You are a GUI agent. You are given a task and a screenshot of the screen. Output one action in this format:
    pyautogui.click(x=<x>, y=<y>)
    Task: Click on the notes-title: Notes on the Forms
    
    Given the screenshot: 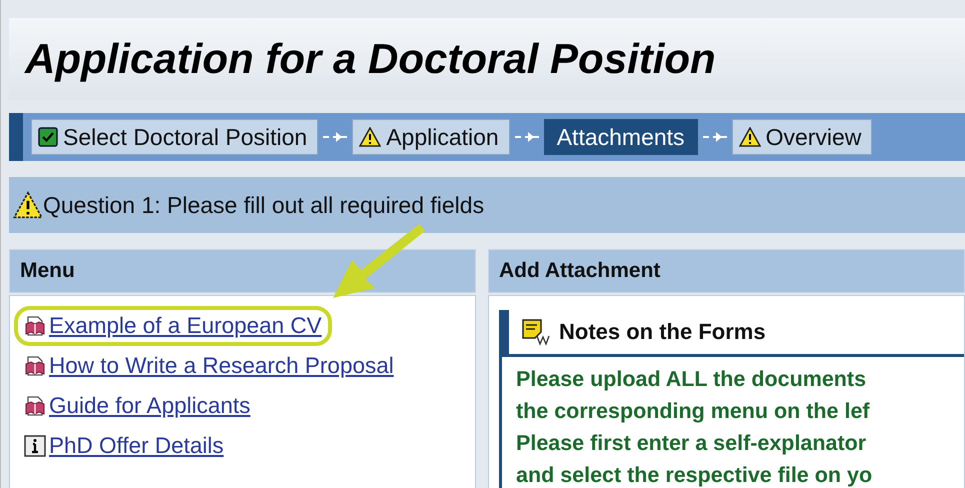 What is the action you would take?
    pyautogui.click(x=662, y=332)
    